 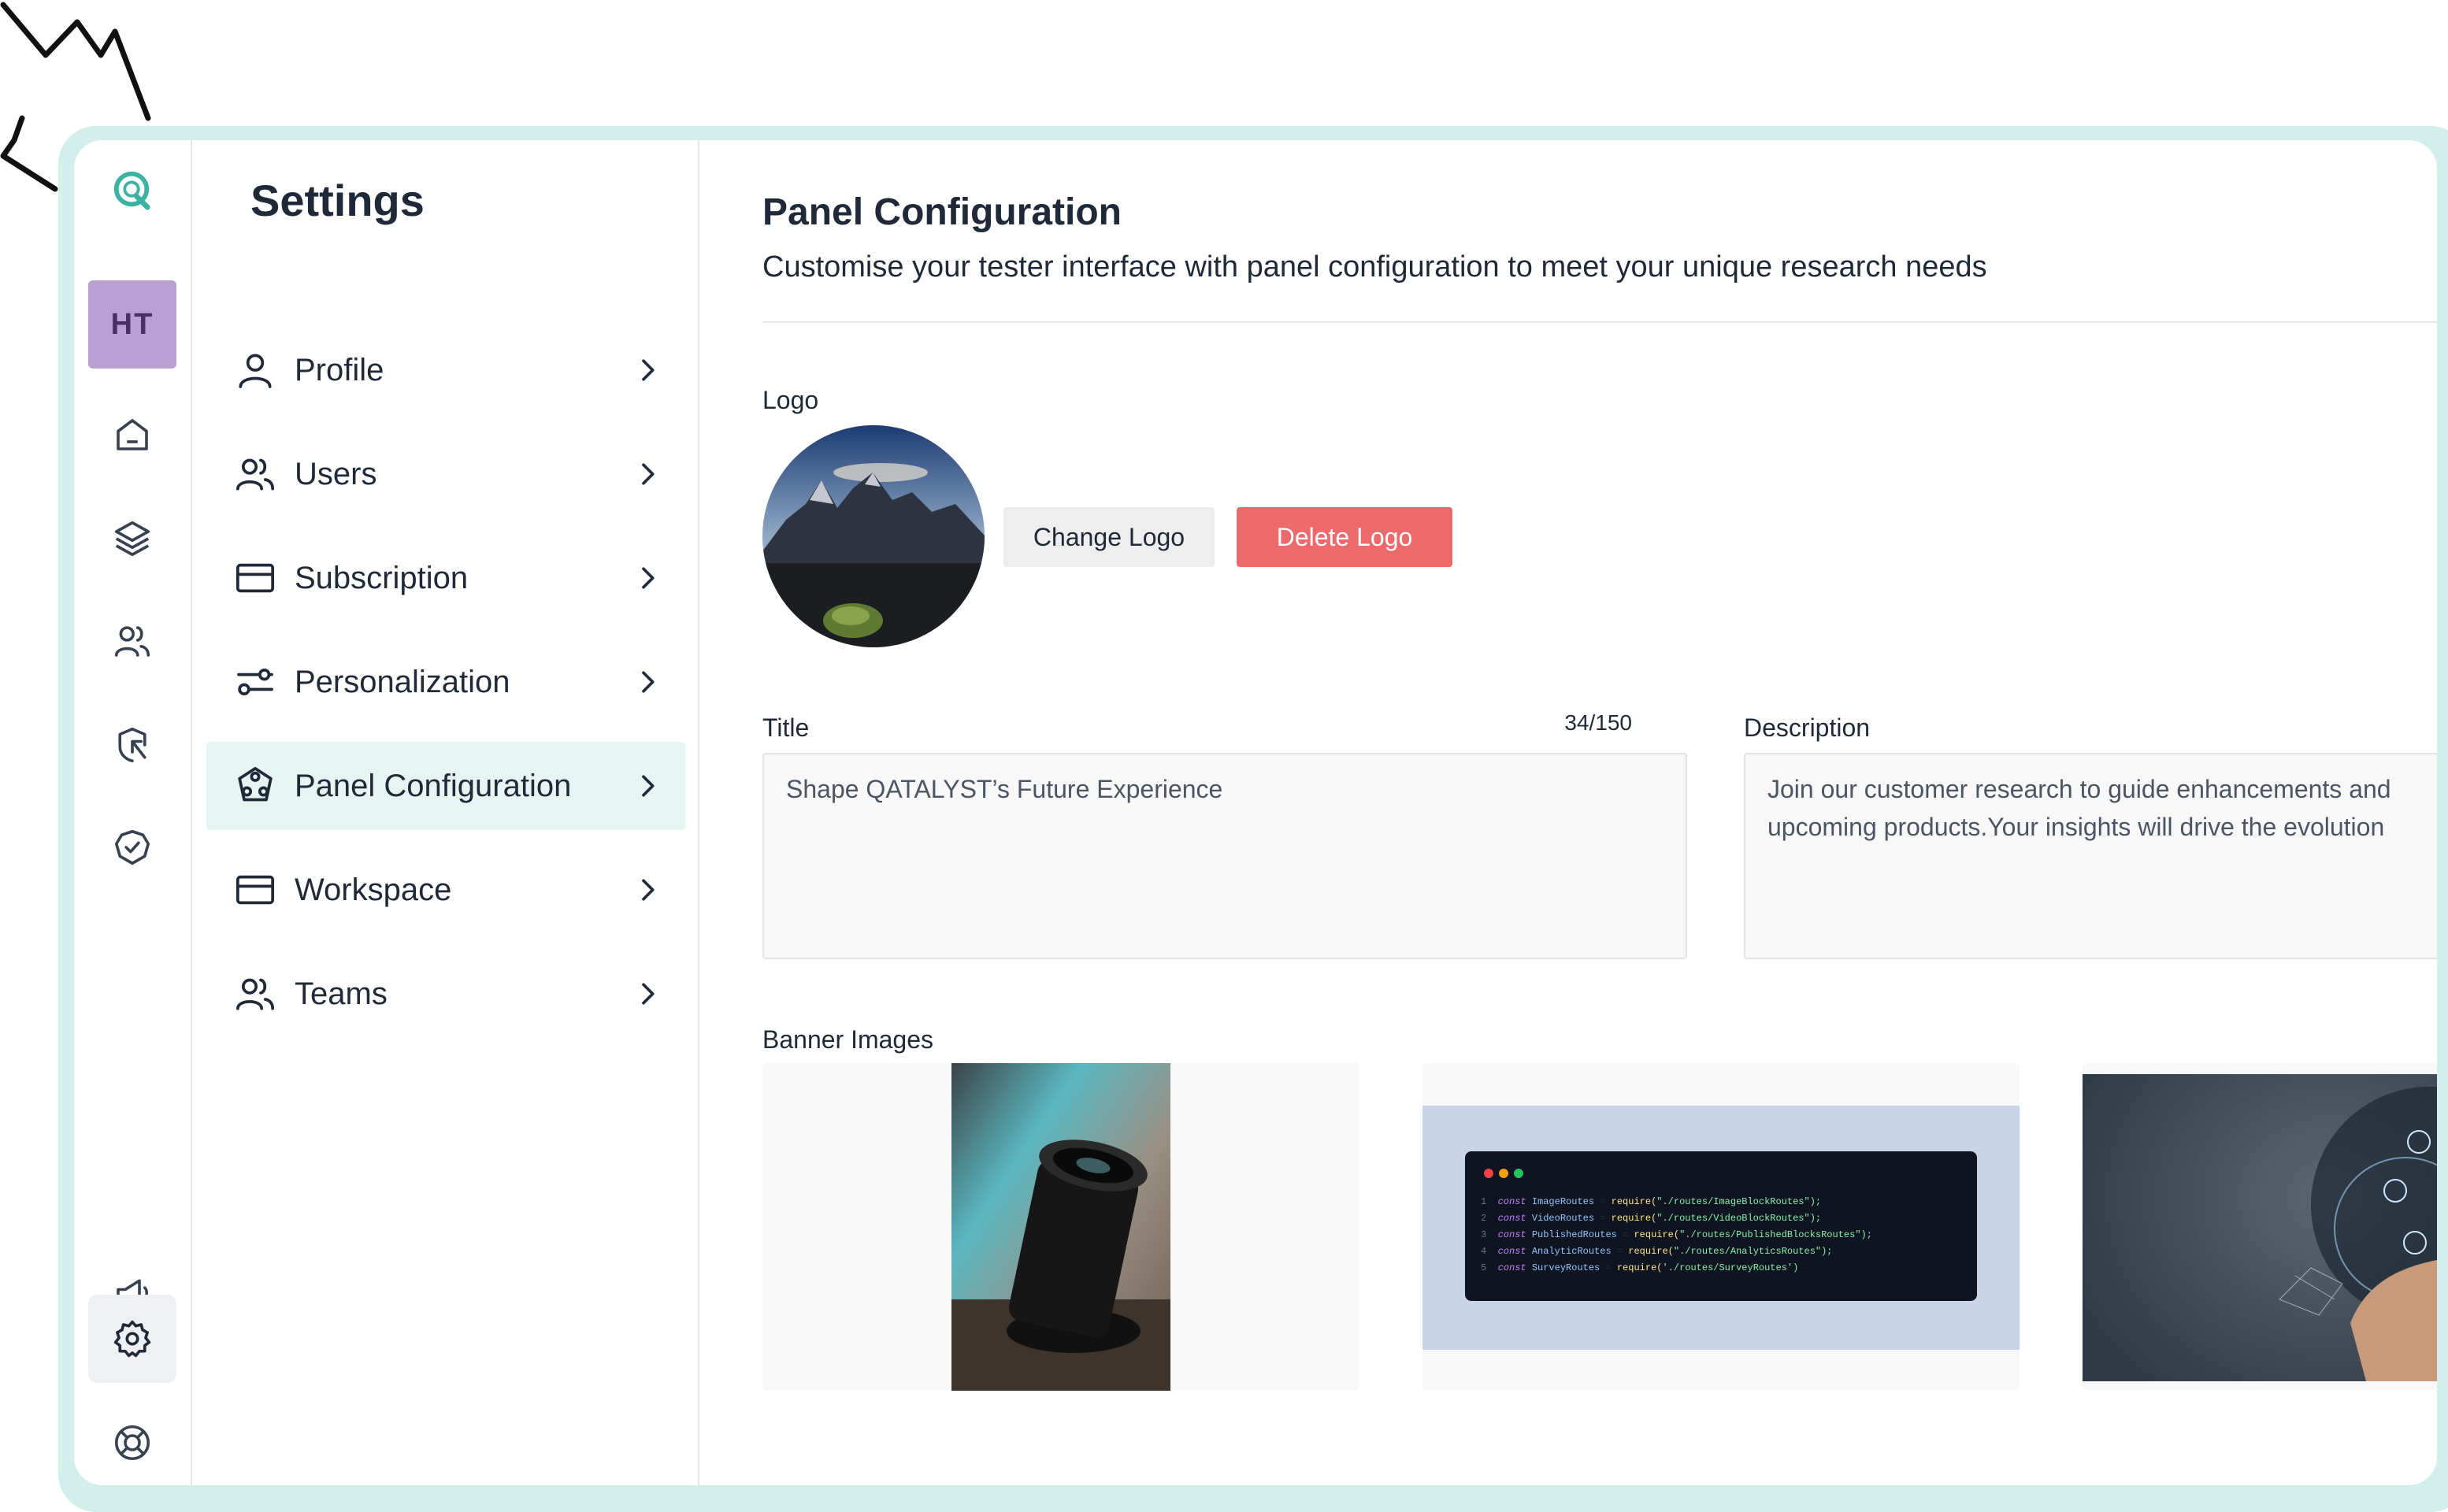 What do you see at coordinates (445, 370) in the screenshot?
I see `menu-item-profile: Profile` at bounding box center [445, 370].